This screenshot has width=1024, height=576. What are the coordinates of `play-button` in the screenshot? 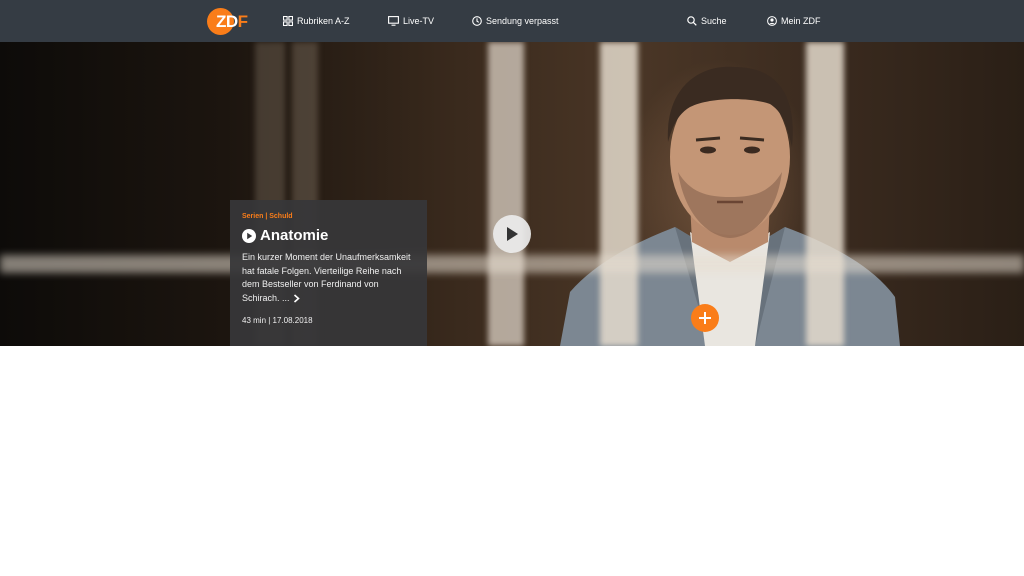 It's located at (512, 234).